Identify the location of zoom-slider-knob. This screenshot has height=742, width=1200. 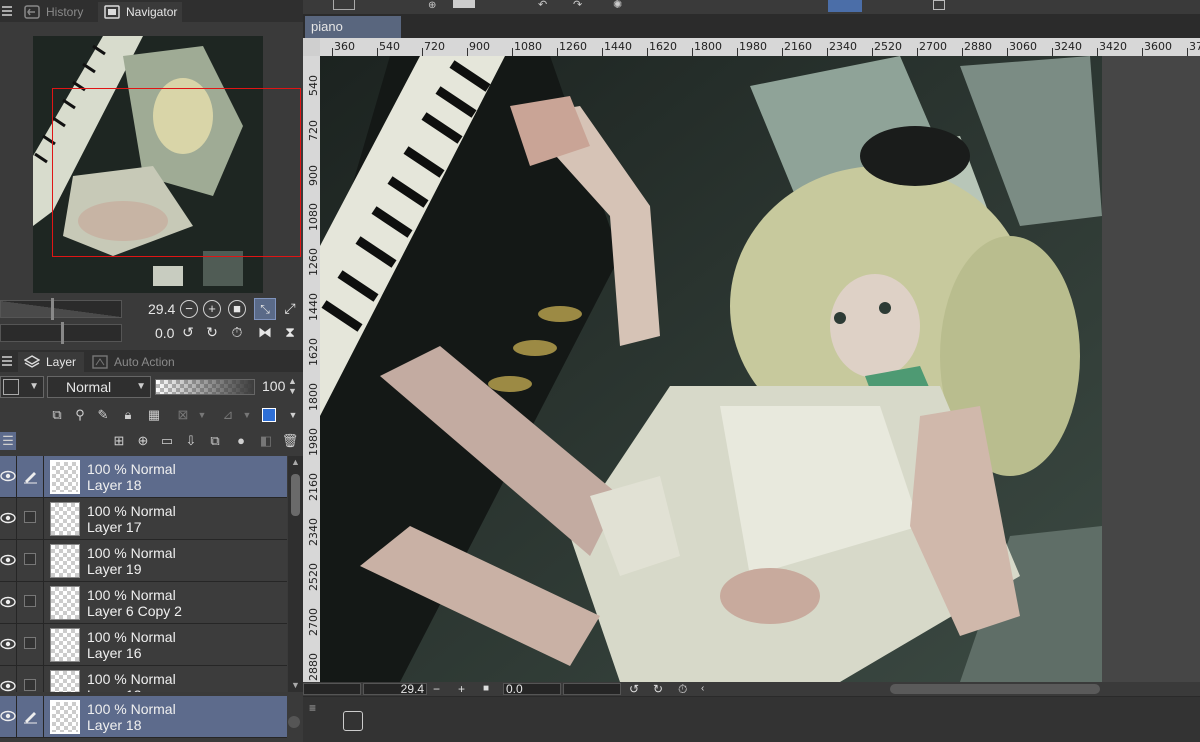
(52, 309).